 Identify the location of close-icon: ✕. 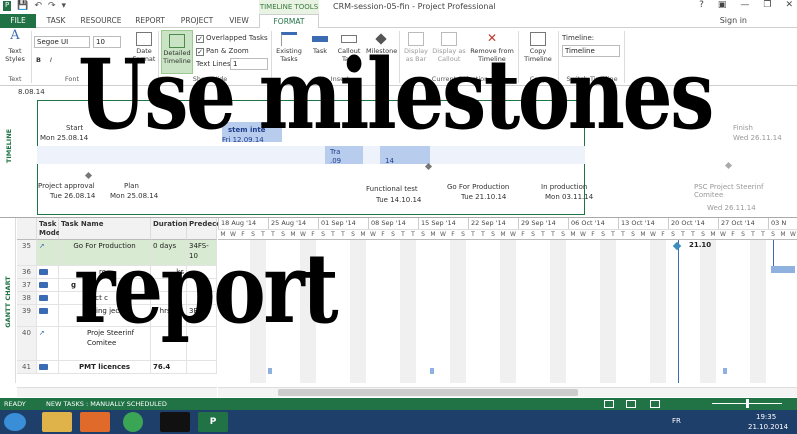
(789, 5).